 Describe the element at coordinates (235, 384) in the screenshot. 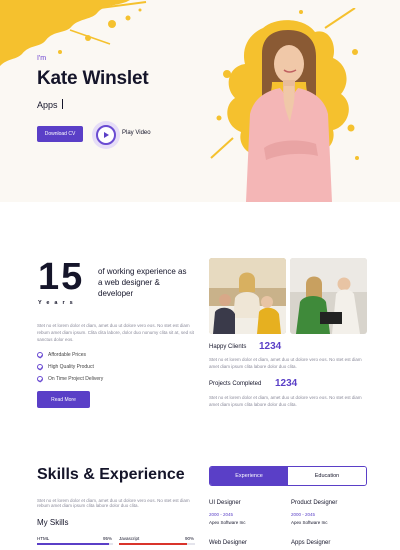

I see `stat-label: Projects Completed` at that location.